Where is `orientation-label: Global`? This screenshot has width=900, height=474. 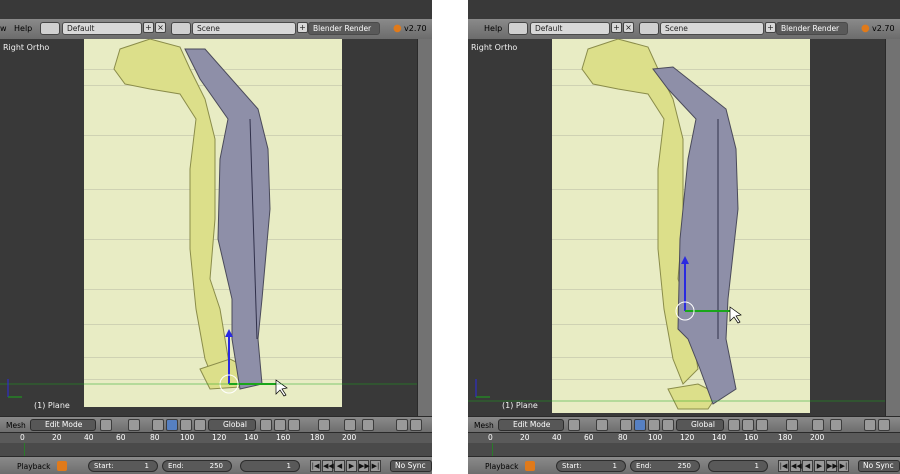
orientation-label: Global is located at coordinates (235, 424).